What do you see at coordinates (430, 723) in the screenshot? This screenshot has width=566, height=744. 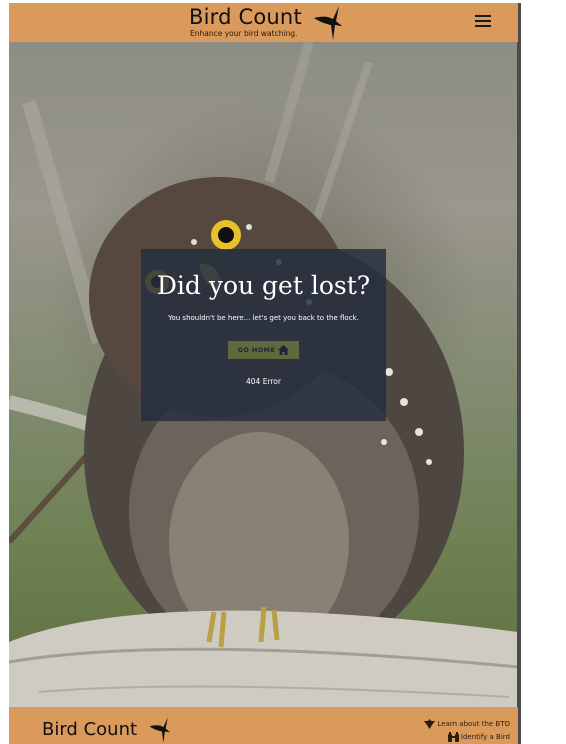 I see `bird-icon` at bounding box center [430, 723].